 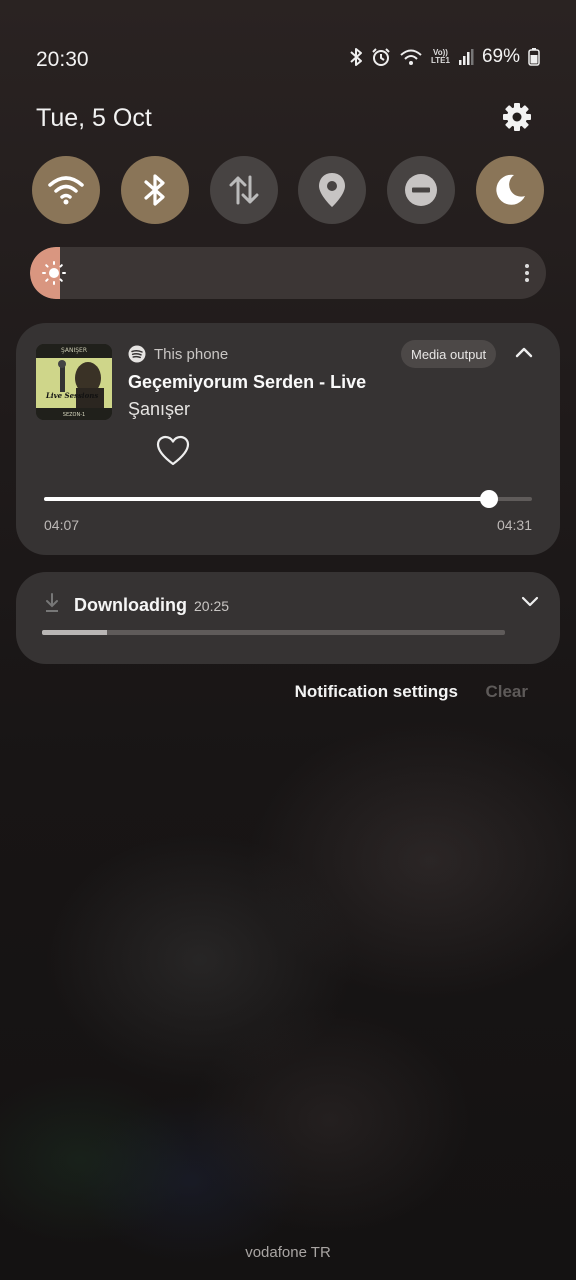 What do you see at coordinates (466, 57) in the screenshot?
I see `signal-icon` at bounding box center [466, 57].